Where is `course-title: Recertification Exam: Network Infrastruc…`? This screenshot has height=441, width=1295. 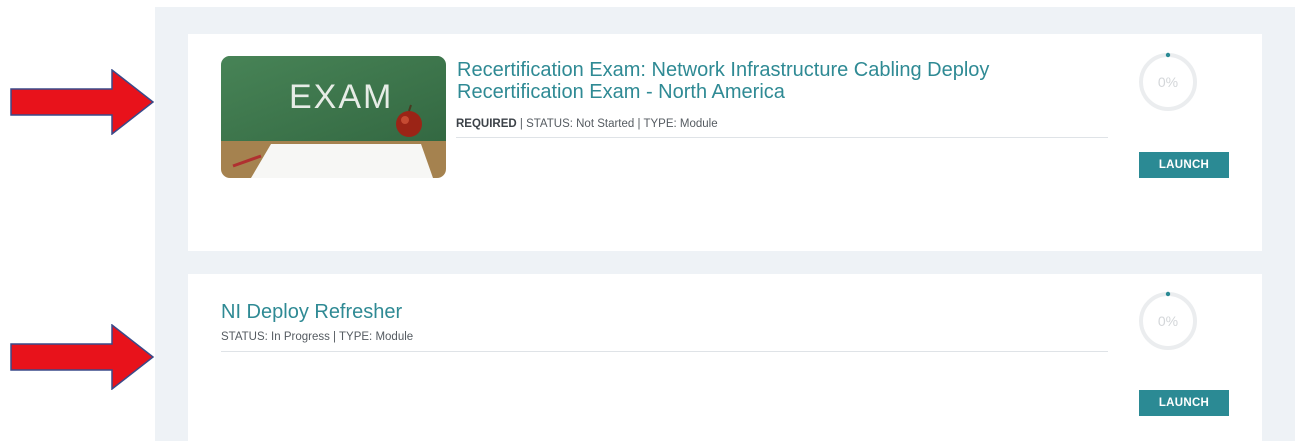
course-title: Recertification Exam: Network Infrastruc… is located at coordinates (777, 81).